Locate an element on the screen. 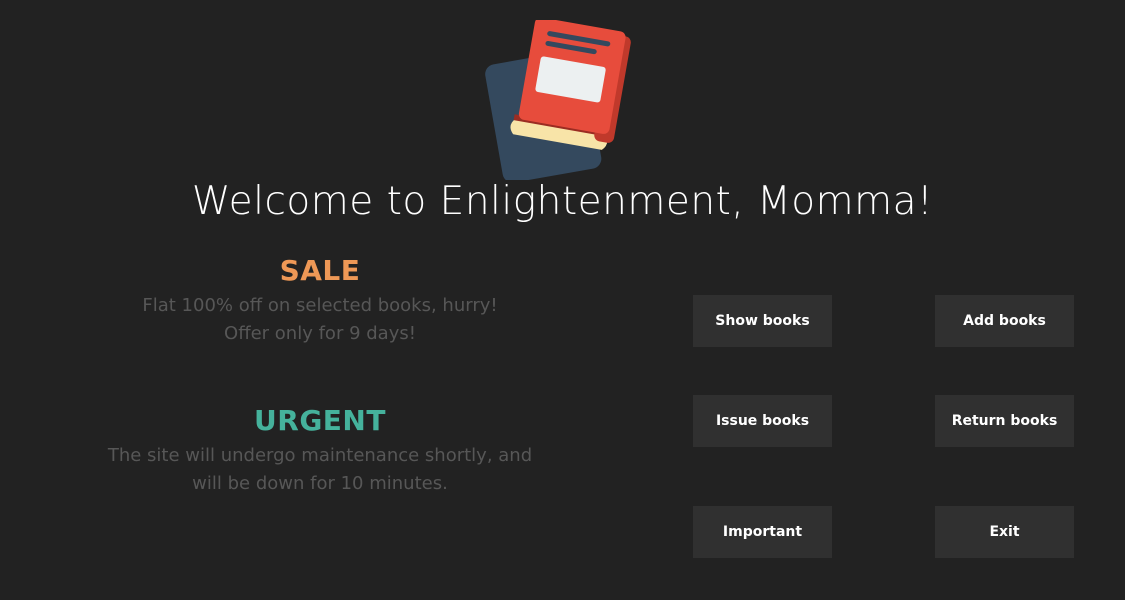  add-books-button: Add books is located at coordinates (1004, 321).